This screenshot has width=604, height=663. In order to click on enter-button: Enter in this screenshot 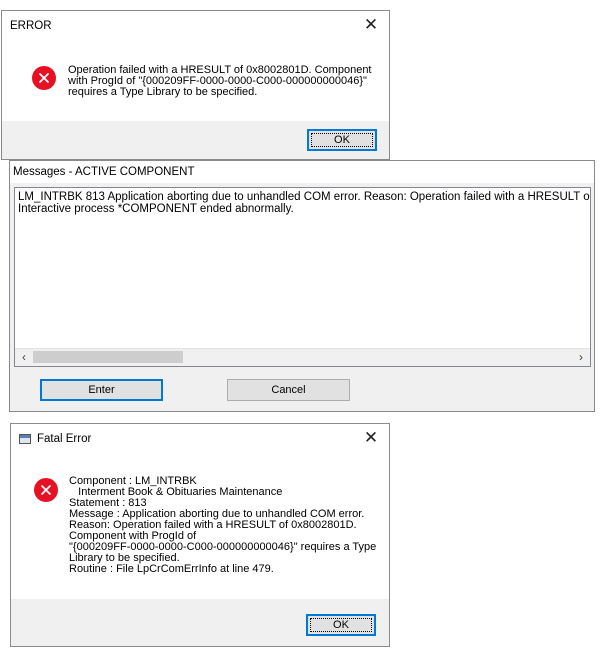, I will do `click(101, 390)`.